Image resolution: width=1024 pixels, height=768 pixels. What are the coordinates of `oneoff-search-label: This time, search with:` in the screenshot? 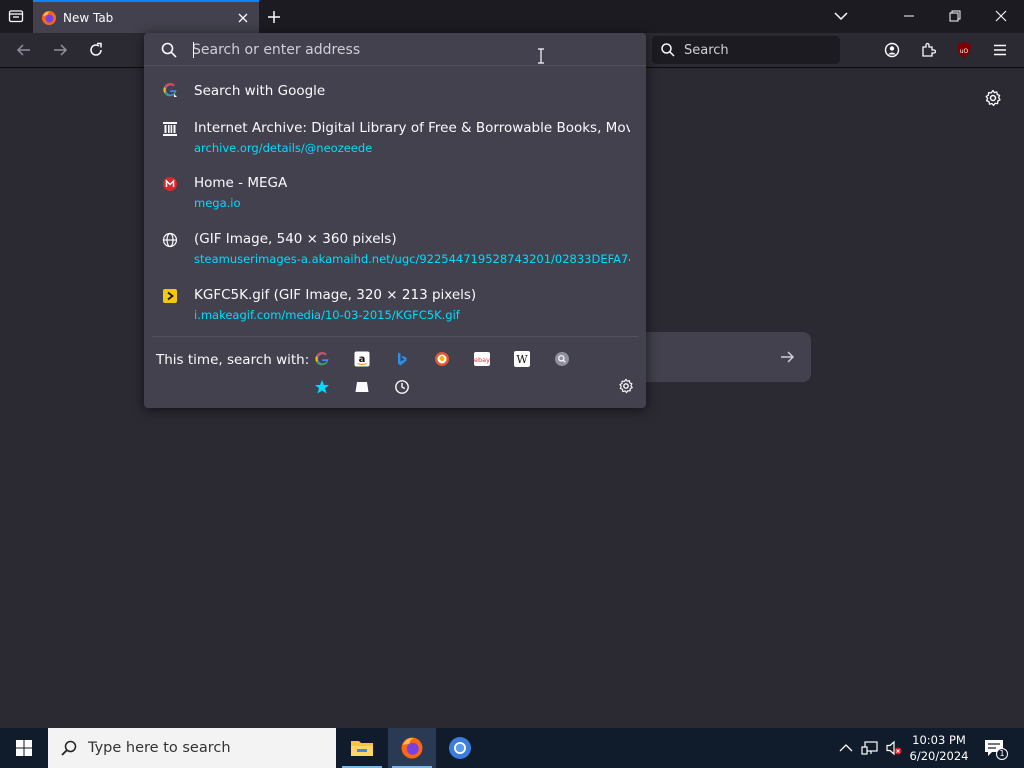 It's located at (233, 360).